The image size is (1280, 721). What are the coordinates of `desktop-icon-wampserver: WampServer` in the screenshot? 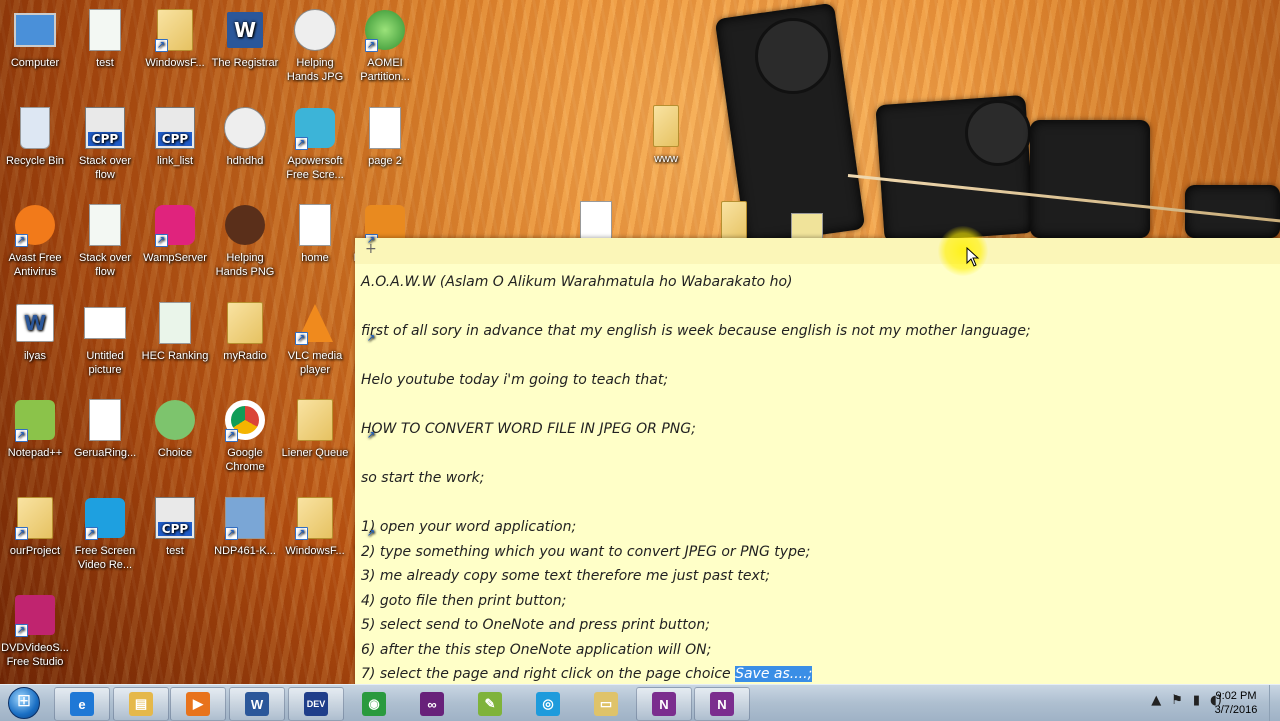 It's located at (175, 234).